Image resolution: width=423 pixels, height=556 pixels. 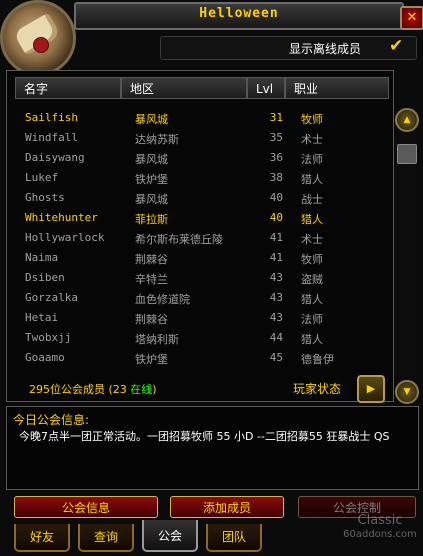 I want to click on player-status-button: ▶, so click(x=371, y=389).